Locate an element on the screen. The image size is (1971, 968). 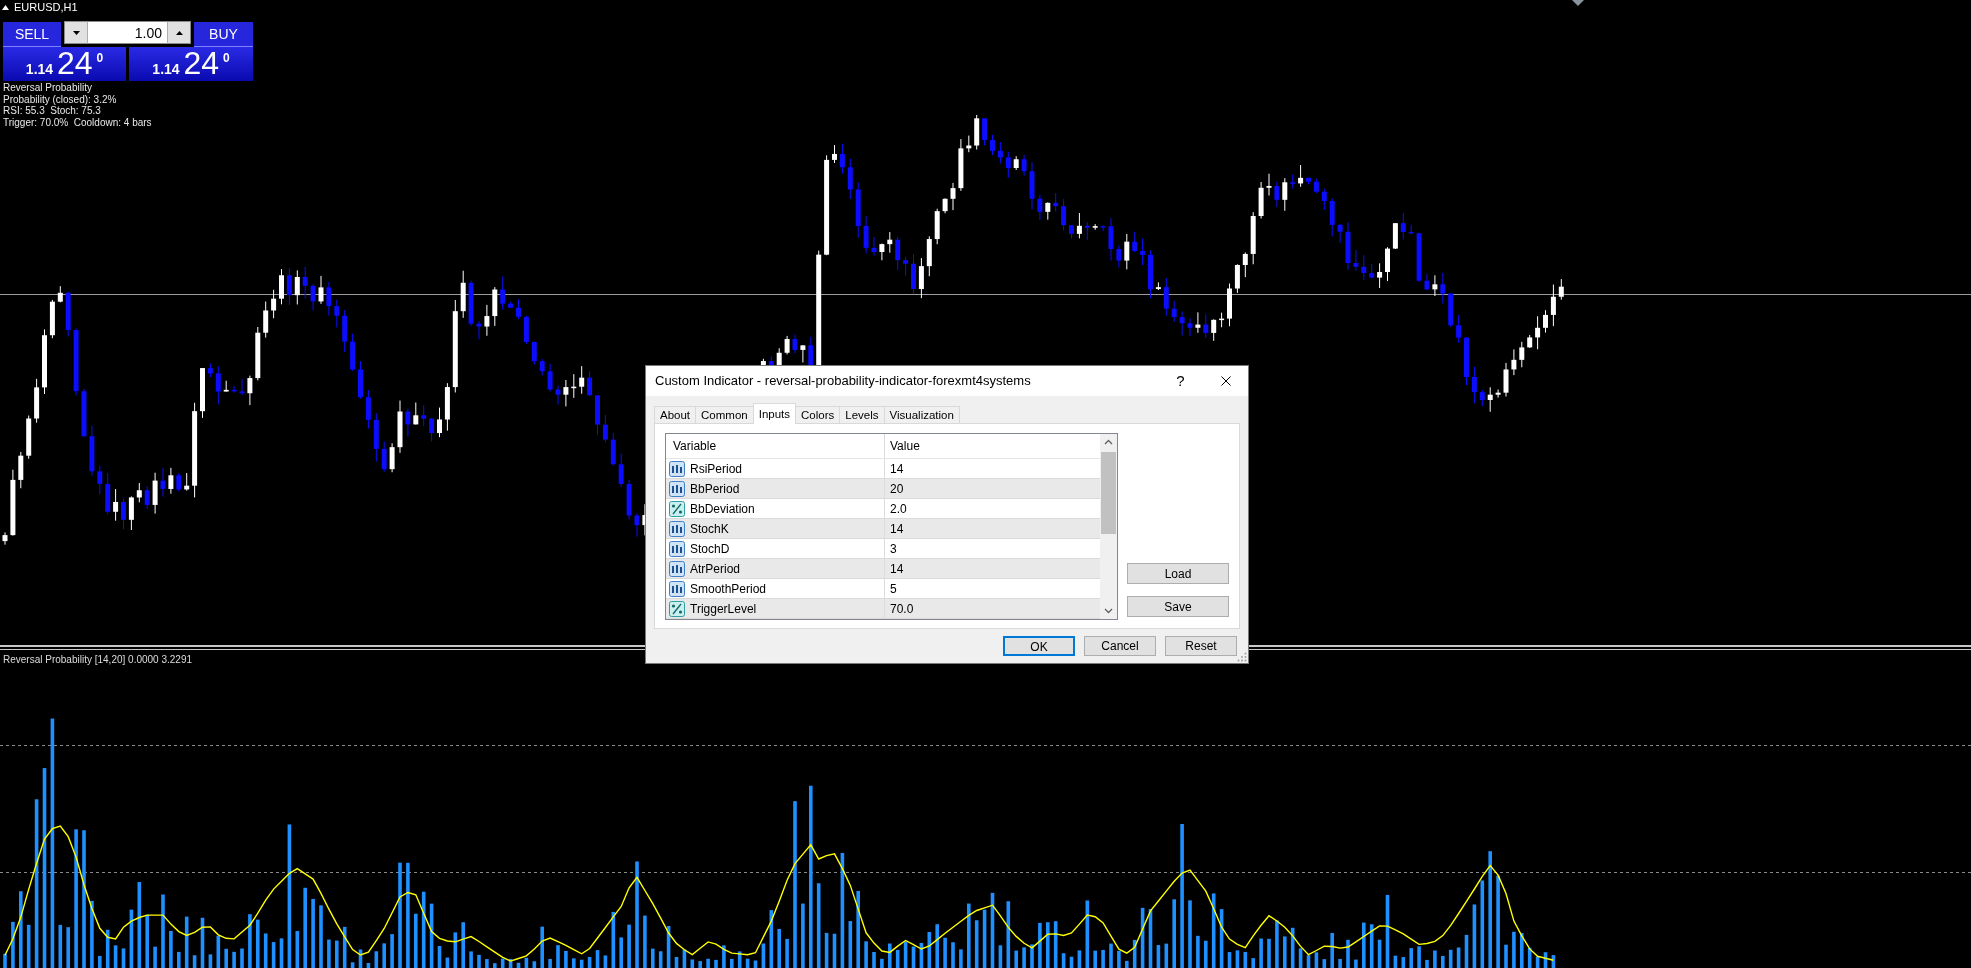
ok-button: OK is located at coordinates (1039, 646).